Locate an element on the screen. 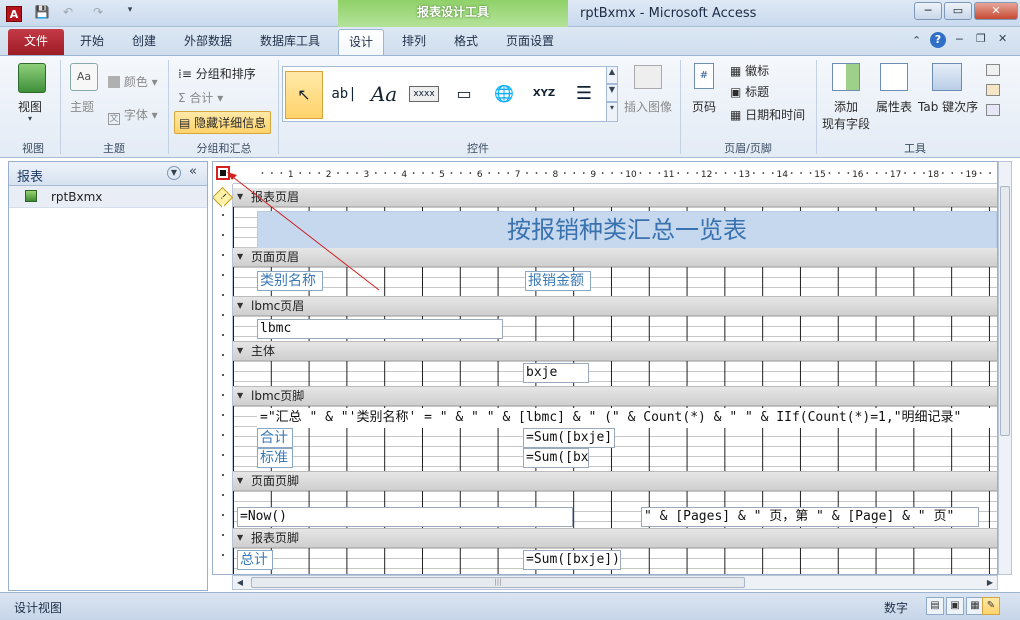  scroll-left-icon: ◀ is located at coordinates (240, 582).